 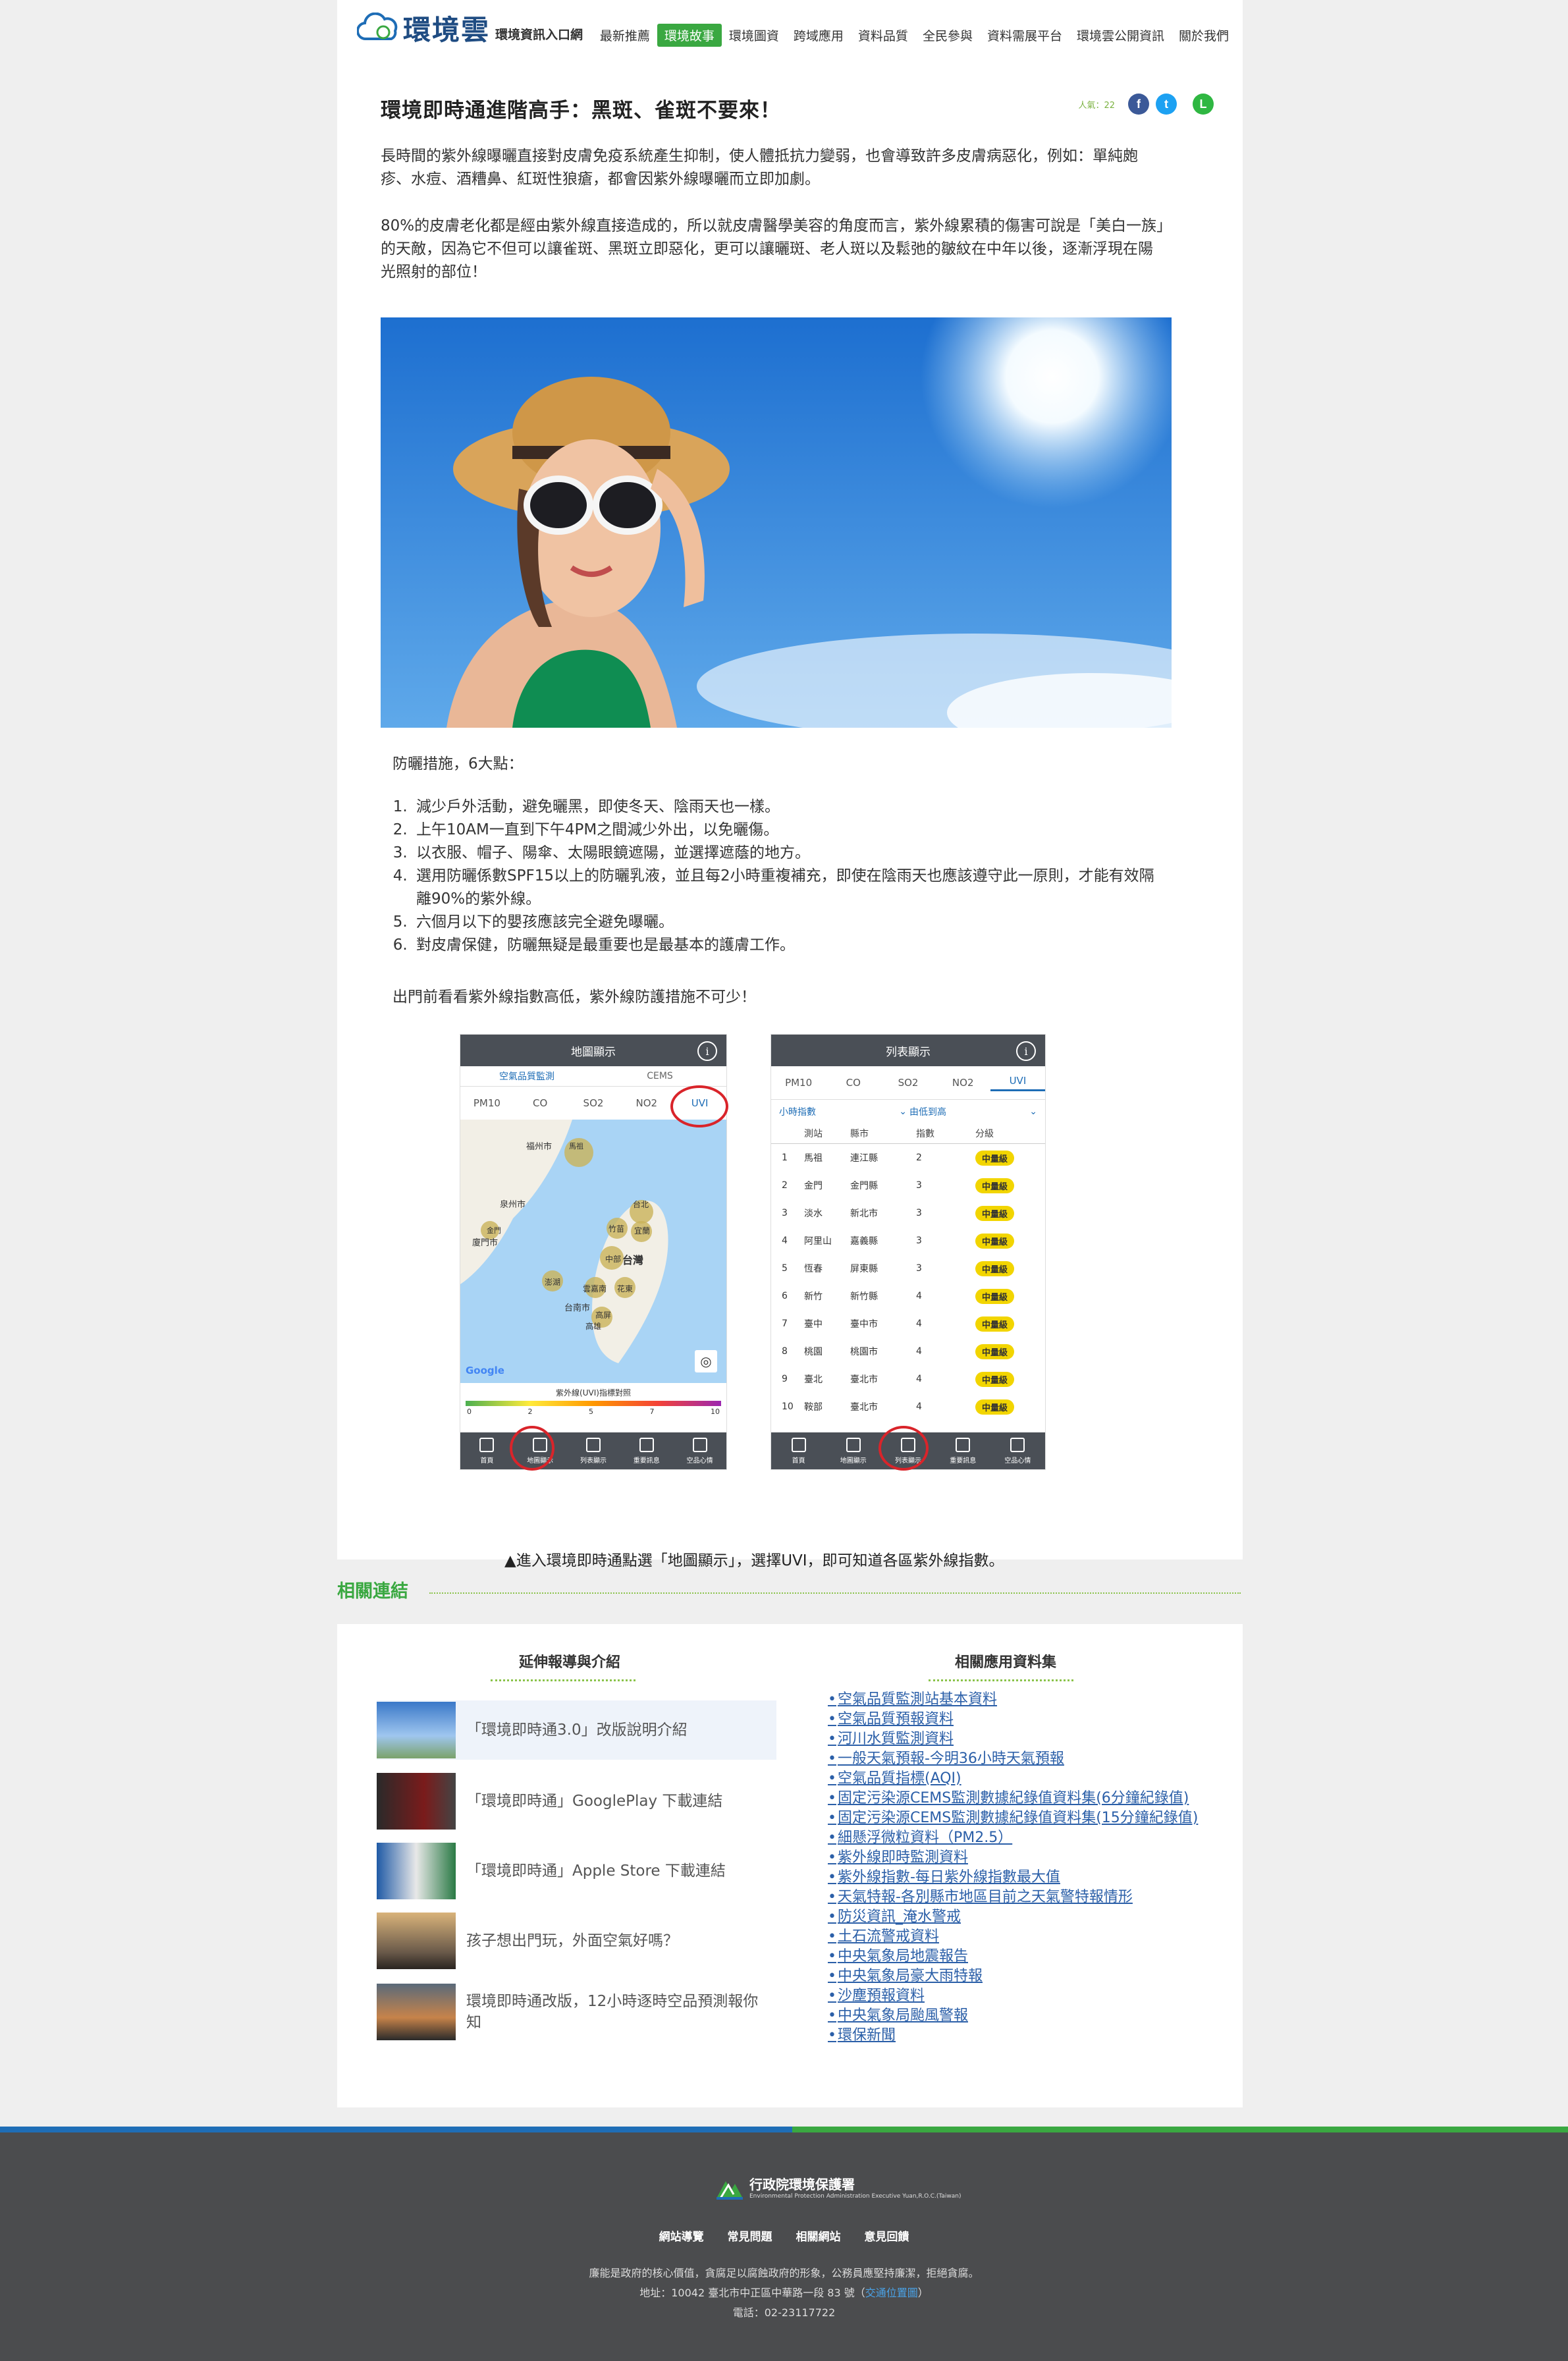 I want to click on nav-latest: 最新推薦, so click(x=625, y=35).